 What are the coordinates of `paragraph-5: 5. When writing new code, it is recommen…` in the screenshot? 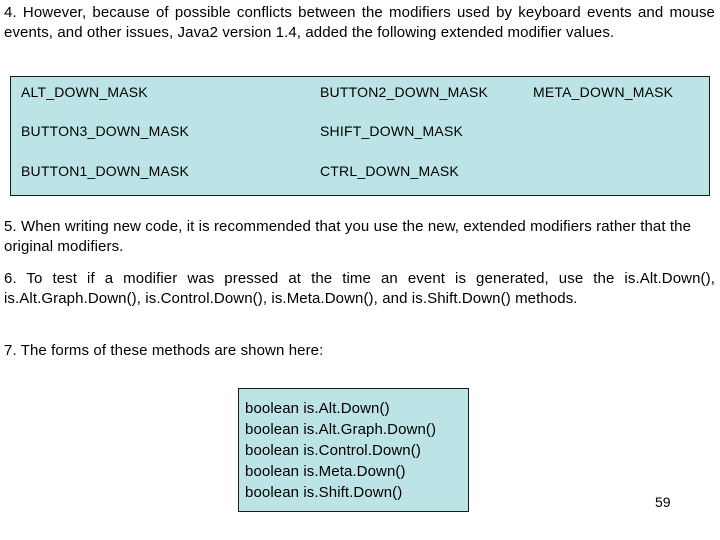 It's located at (348, 236).